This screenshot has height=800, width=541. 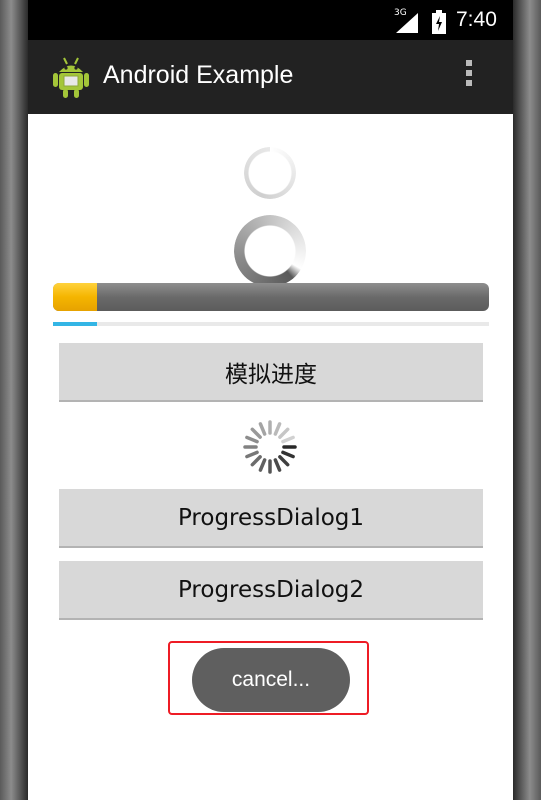 I want to click on dotted-spinner-icon, so click(x=270, y=447).